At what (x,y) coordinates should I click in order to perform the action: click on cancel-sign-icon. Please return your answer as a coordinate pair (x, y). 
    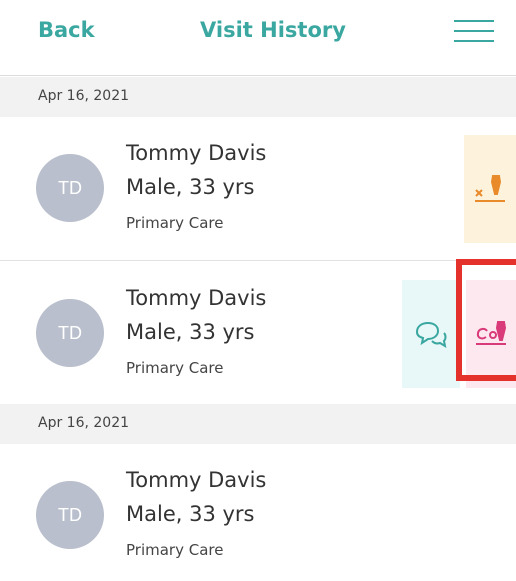
    Looking at the image, I should click on (490, 188).